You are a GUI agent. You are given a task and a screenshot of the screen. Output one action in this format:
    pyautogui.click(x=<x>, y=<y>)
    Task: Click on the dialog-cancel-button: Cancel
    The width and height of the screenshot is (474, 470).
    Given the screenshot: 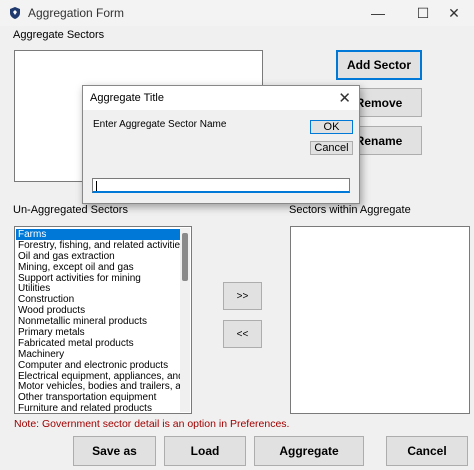 What is the action you would take?
    pyautogui.click(x=331, y=148)
    